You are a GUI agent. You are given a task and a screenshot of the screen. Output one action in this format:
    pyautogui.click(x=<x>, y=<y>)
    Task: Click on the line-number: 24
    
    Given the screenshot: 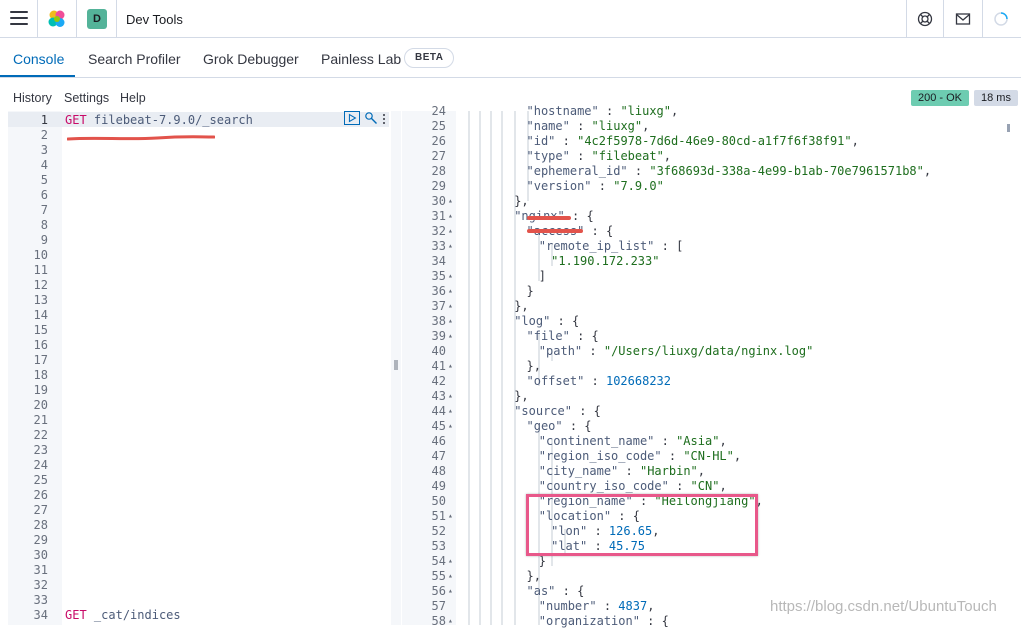 What is the action you would take?
    pyautogui.click(x=40, y=465)
    